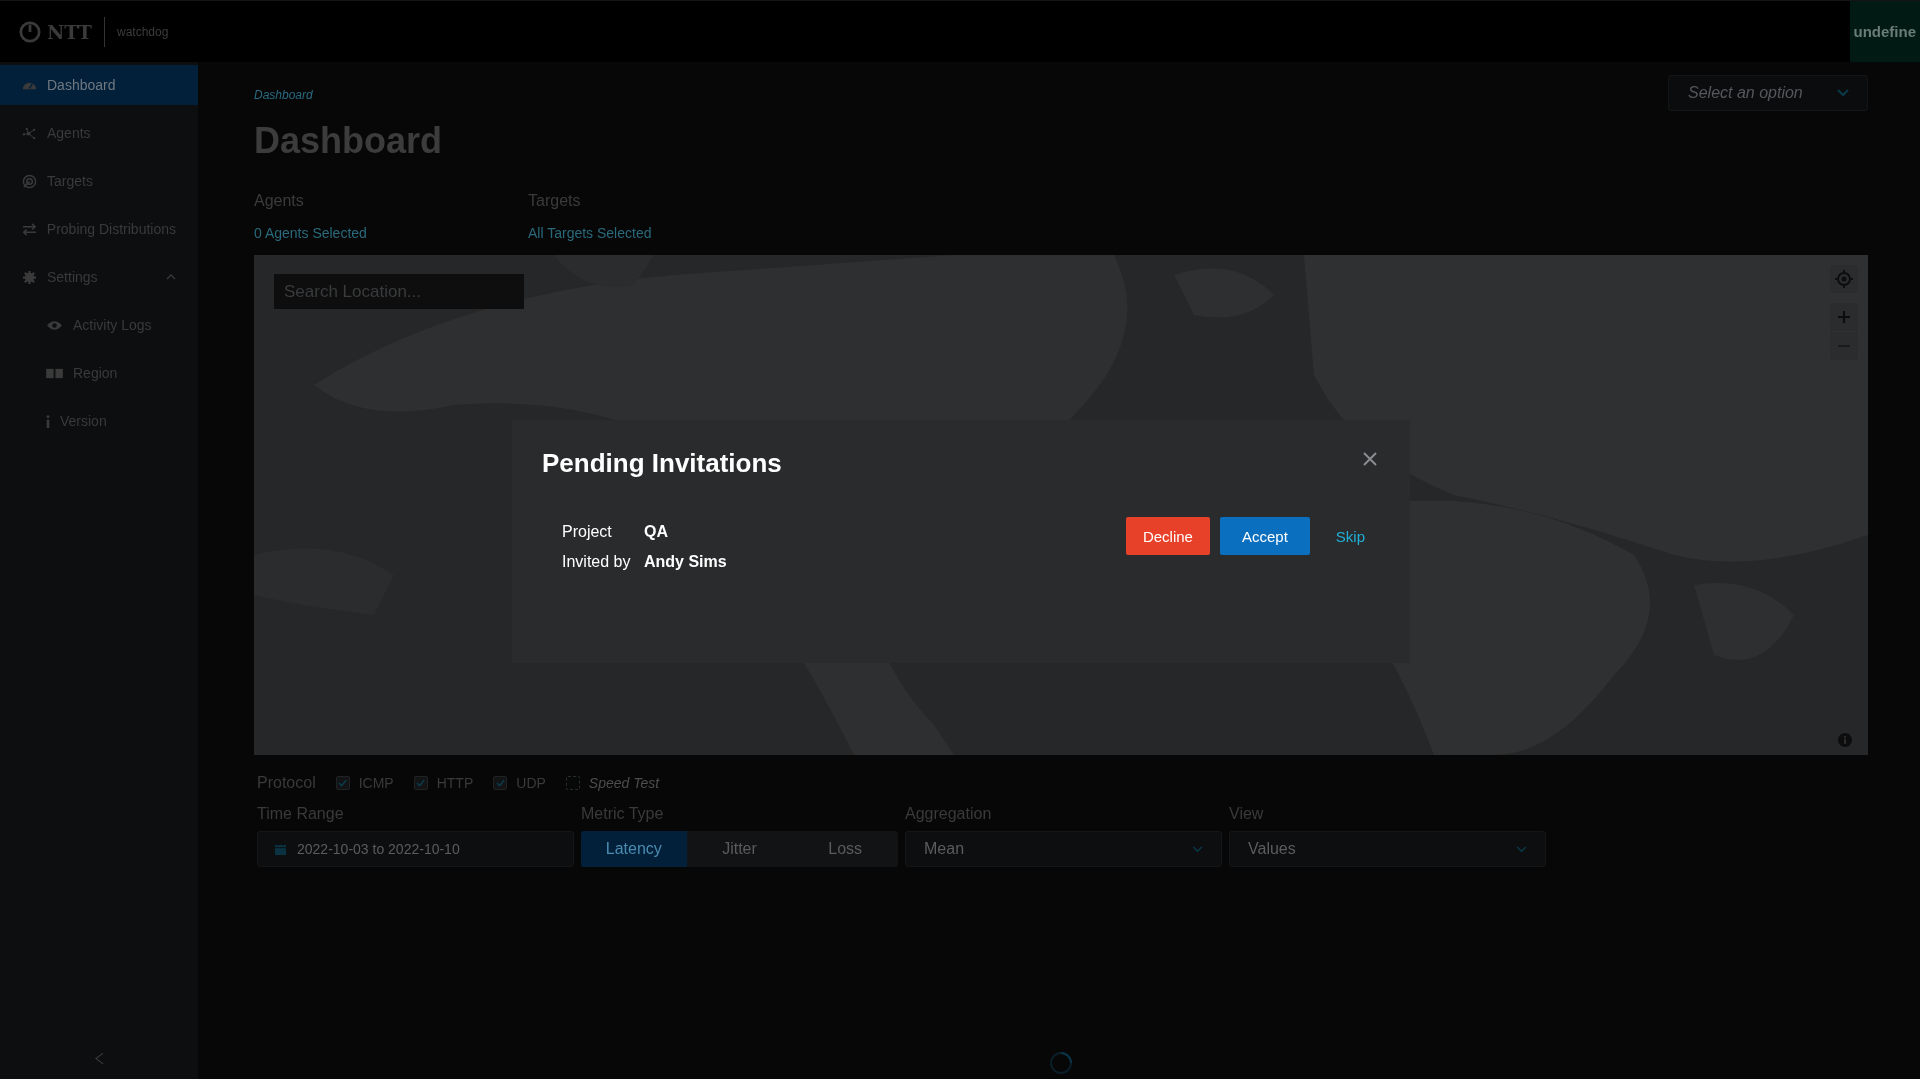  Describe the element at coordinates (29, 133) in the screenshot. I see `nodes-icon` at that location.